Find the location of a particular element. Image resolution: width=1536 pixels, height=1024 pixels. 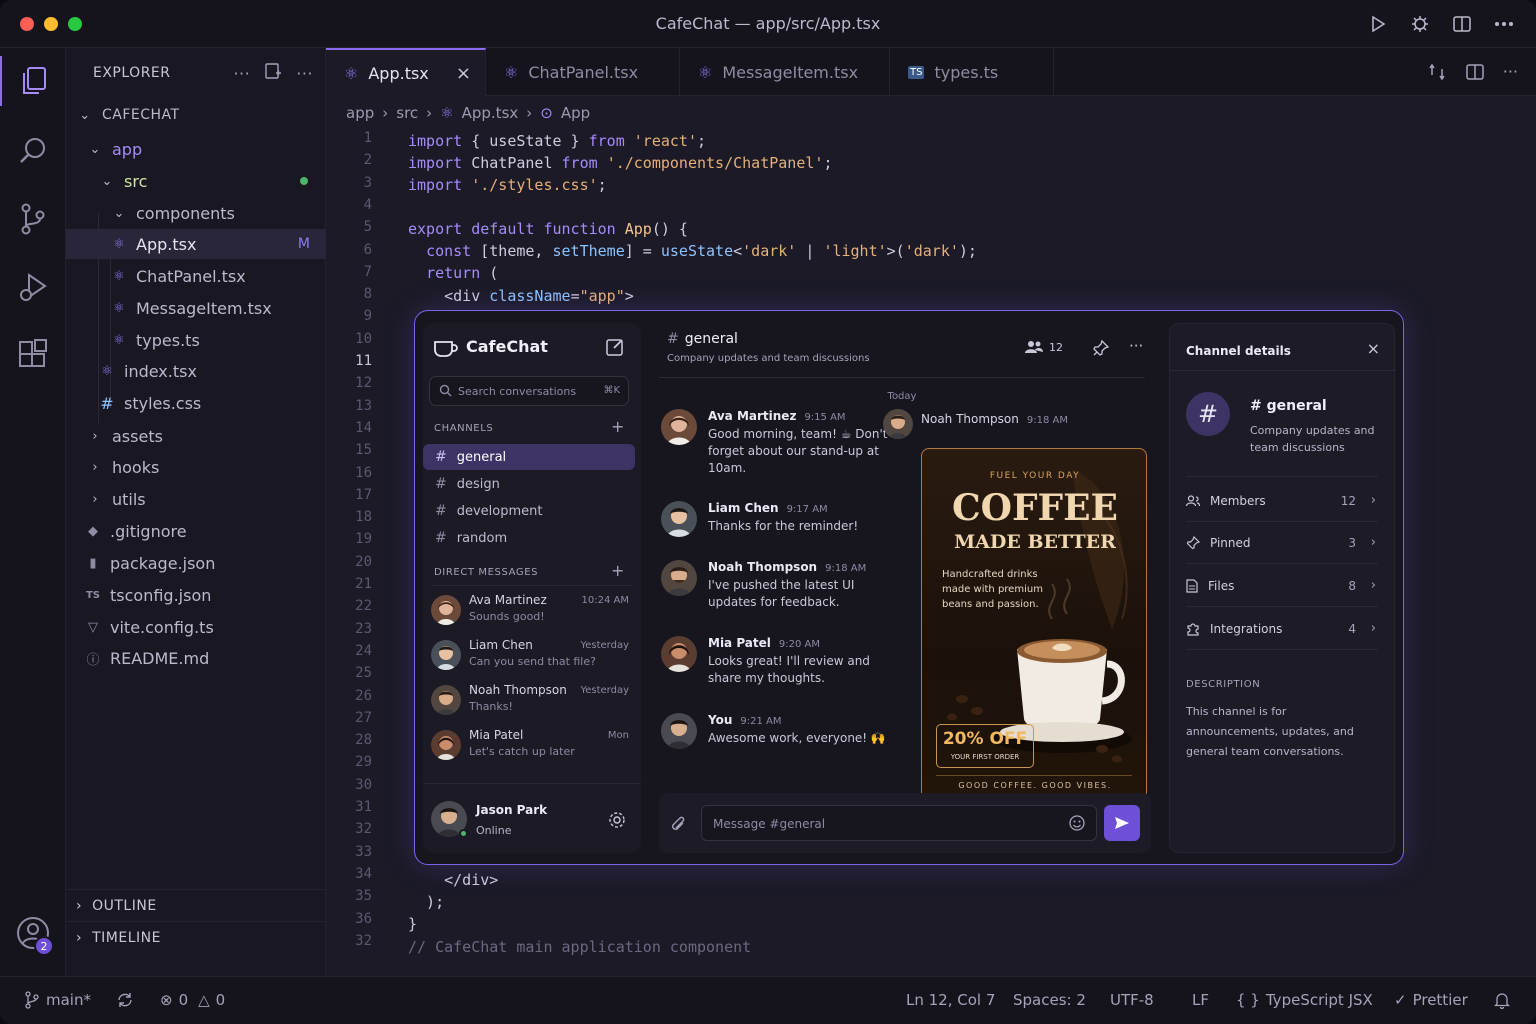

channel-random: # random is located at coordinates (529, 538).